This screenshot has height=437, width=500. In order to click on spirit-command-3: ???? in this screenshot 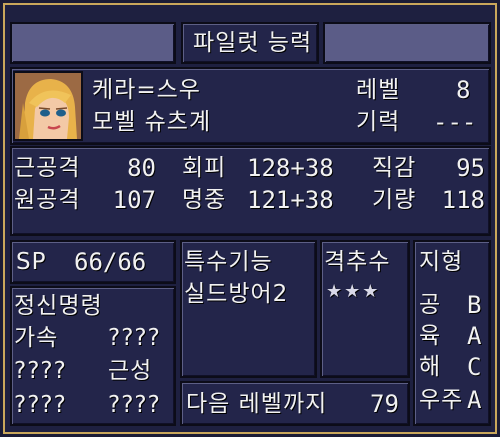, I will do `click(40, 371)`.